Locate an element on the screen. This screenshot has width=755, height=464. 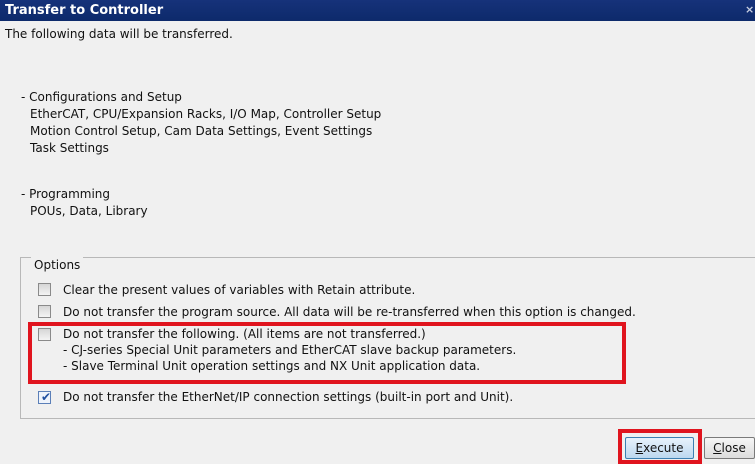
config-heading: - Configurations and Setup is located at coordinates (101, 97).